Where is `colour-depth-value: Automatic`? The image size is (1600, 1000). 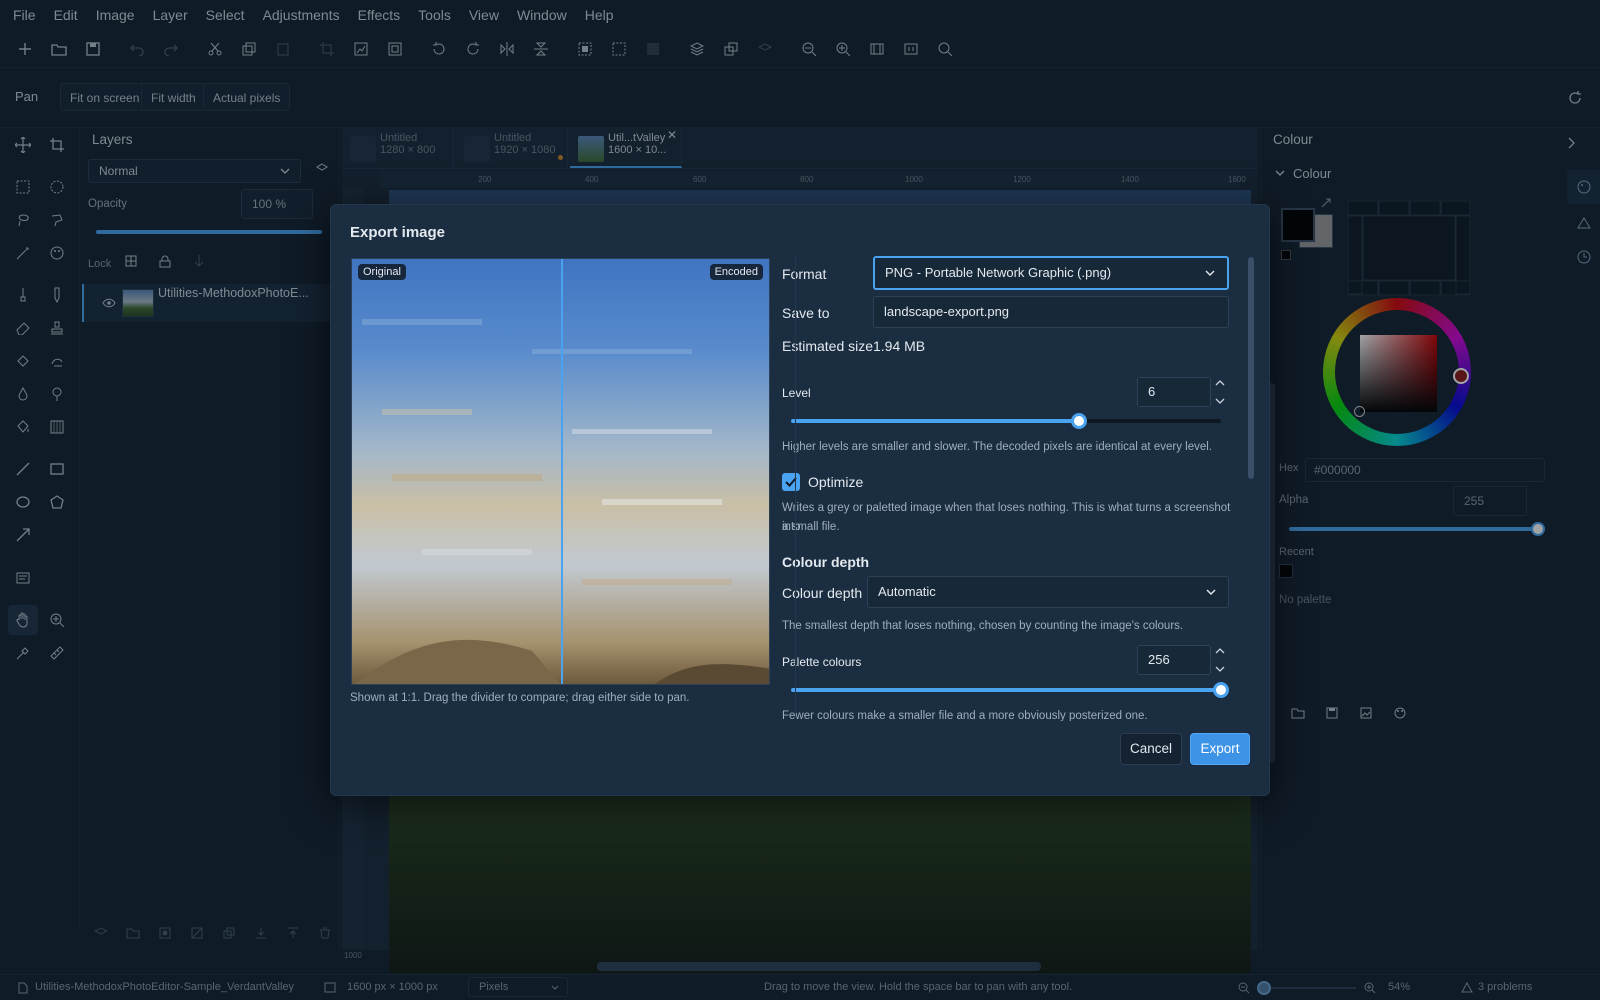 colour-depth-value: Automatic is located at coordinates (907, 591).